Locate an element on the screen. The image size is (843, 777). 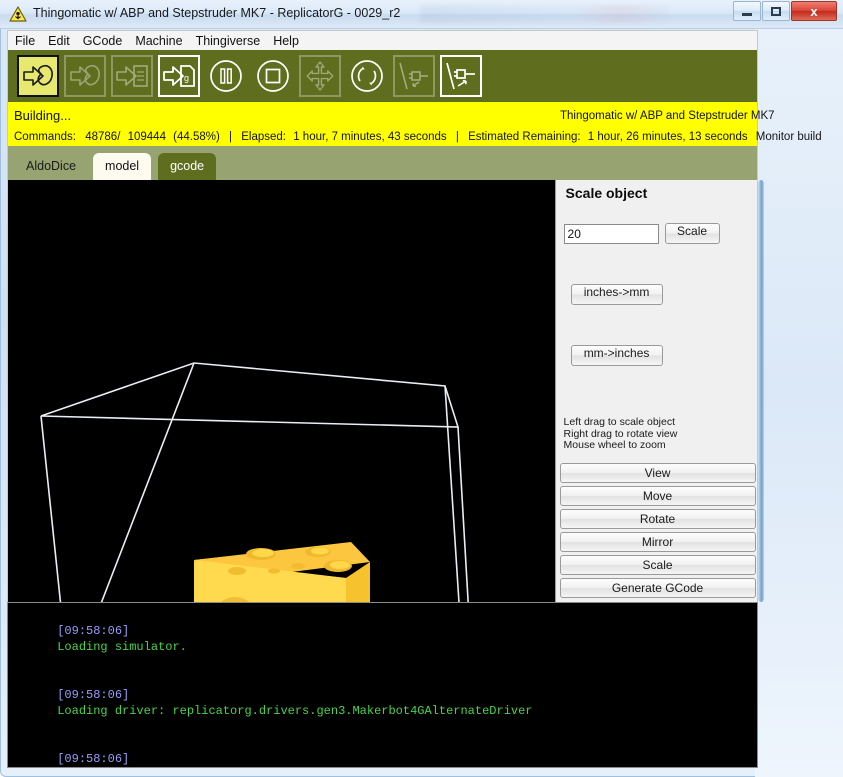
hint-line-1: Left drag to scale object is located at coordinates (619, 422).